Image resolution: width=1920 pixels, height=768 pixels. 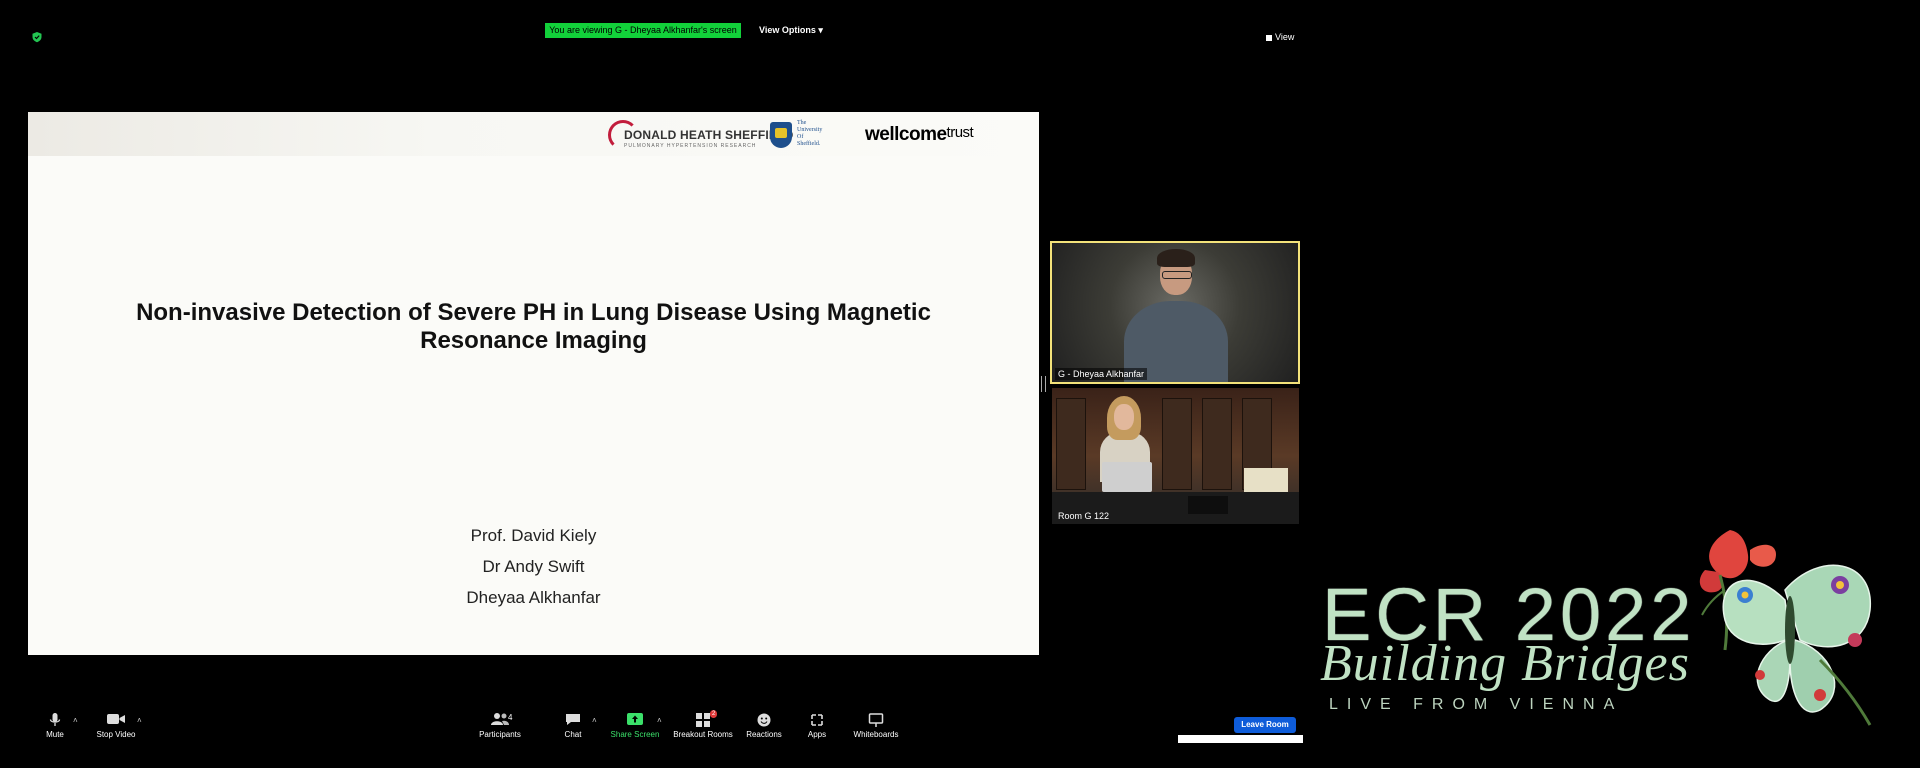 I want to click on logo-uos-line: The, so click(x=802, y=123).